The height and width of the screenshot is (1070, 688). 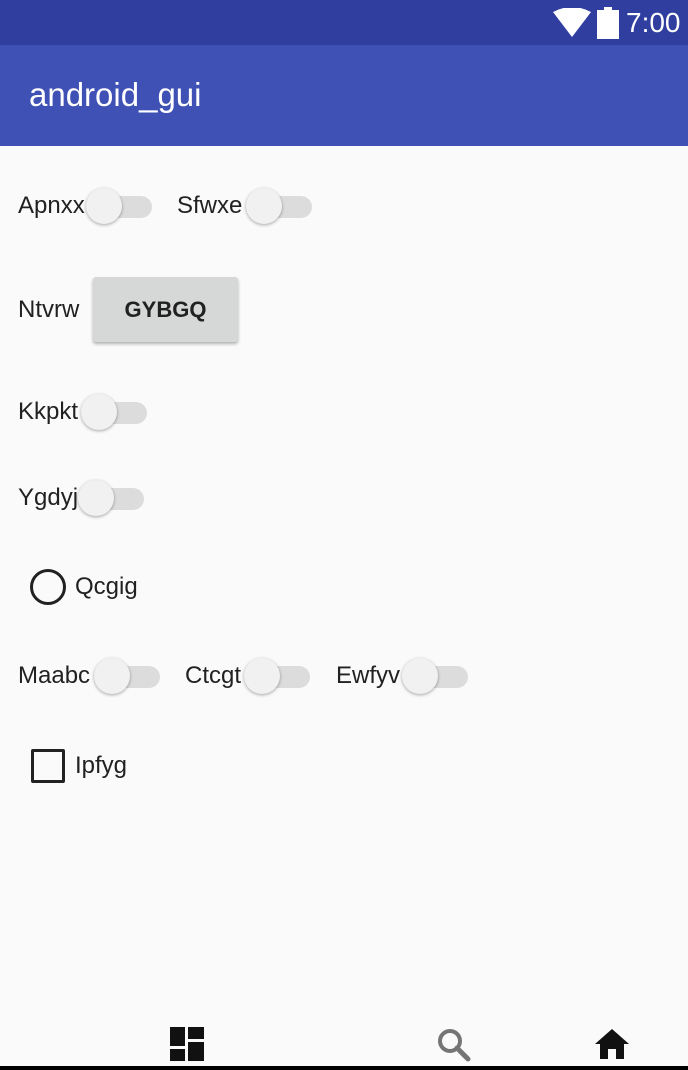 I want to click on switch-sfwxe, so click(x=280, y=206).